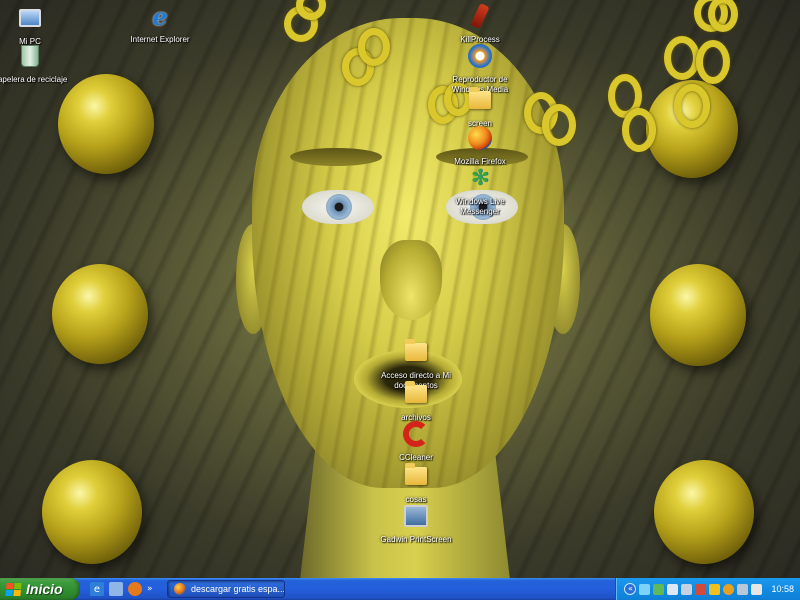  I want to click on desktop-icon-killprocess: KillProcess, so click(480, 22).